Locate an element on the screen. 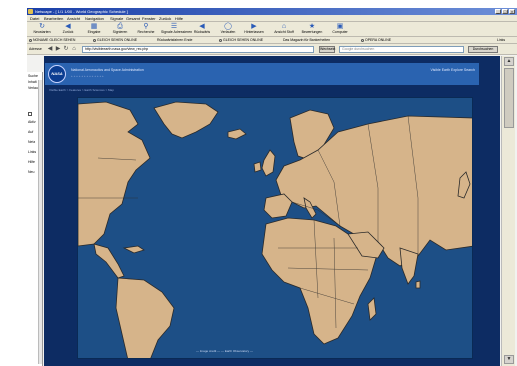  rewind-icon: ◀ is located at coordinates (202, 26).